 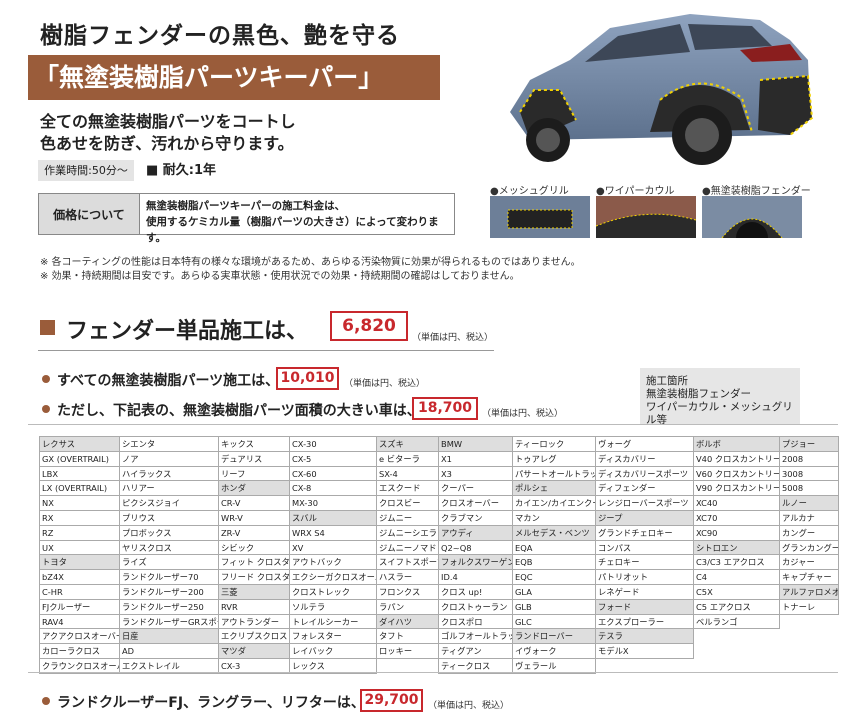 What do you see at coordinates (540, 217) in the screenshot?
I see `mesh-grill-photo` at bounding box center [540, 217].